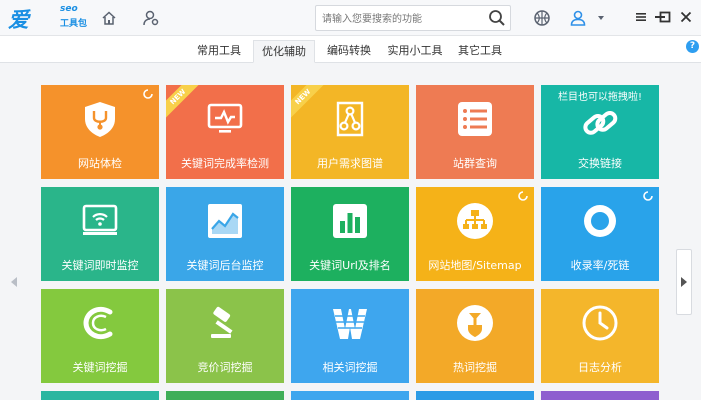 The height and width of the screenshot is (400, 701). Describe the element at coordinates (475, 119) in the screenshot. I see `list-icon` at that location.